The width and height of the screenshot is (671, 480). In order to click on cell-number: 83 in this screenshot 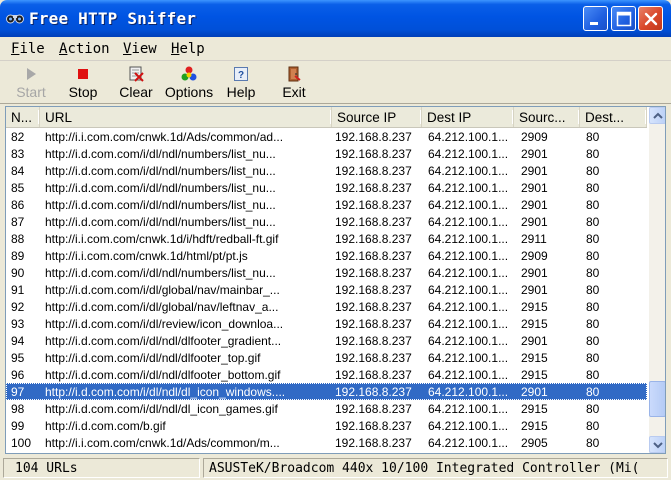, I will do `click(18, 154)`.